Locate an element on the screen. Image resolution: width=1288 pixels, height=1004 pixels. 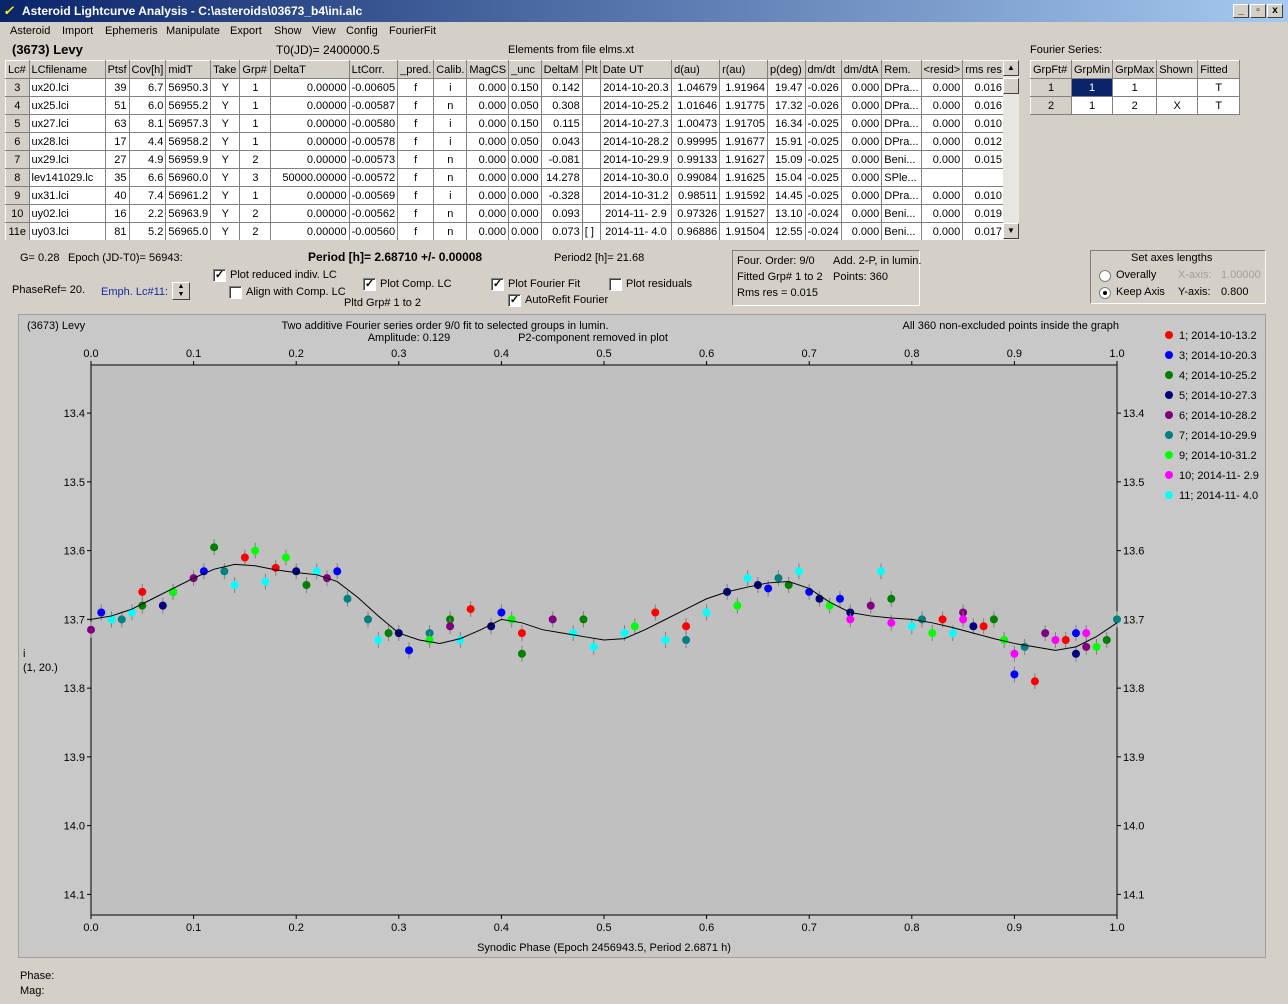
table-cell: -0.00560 is located at coordinates (373, 231).